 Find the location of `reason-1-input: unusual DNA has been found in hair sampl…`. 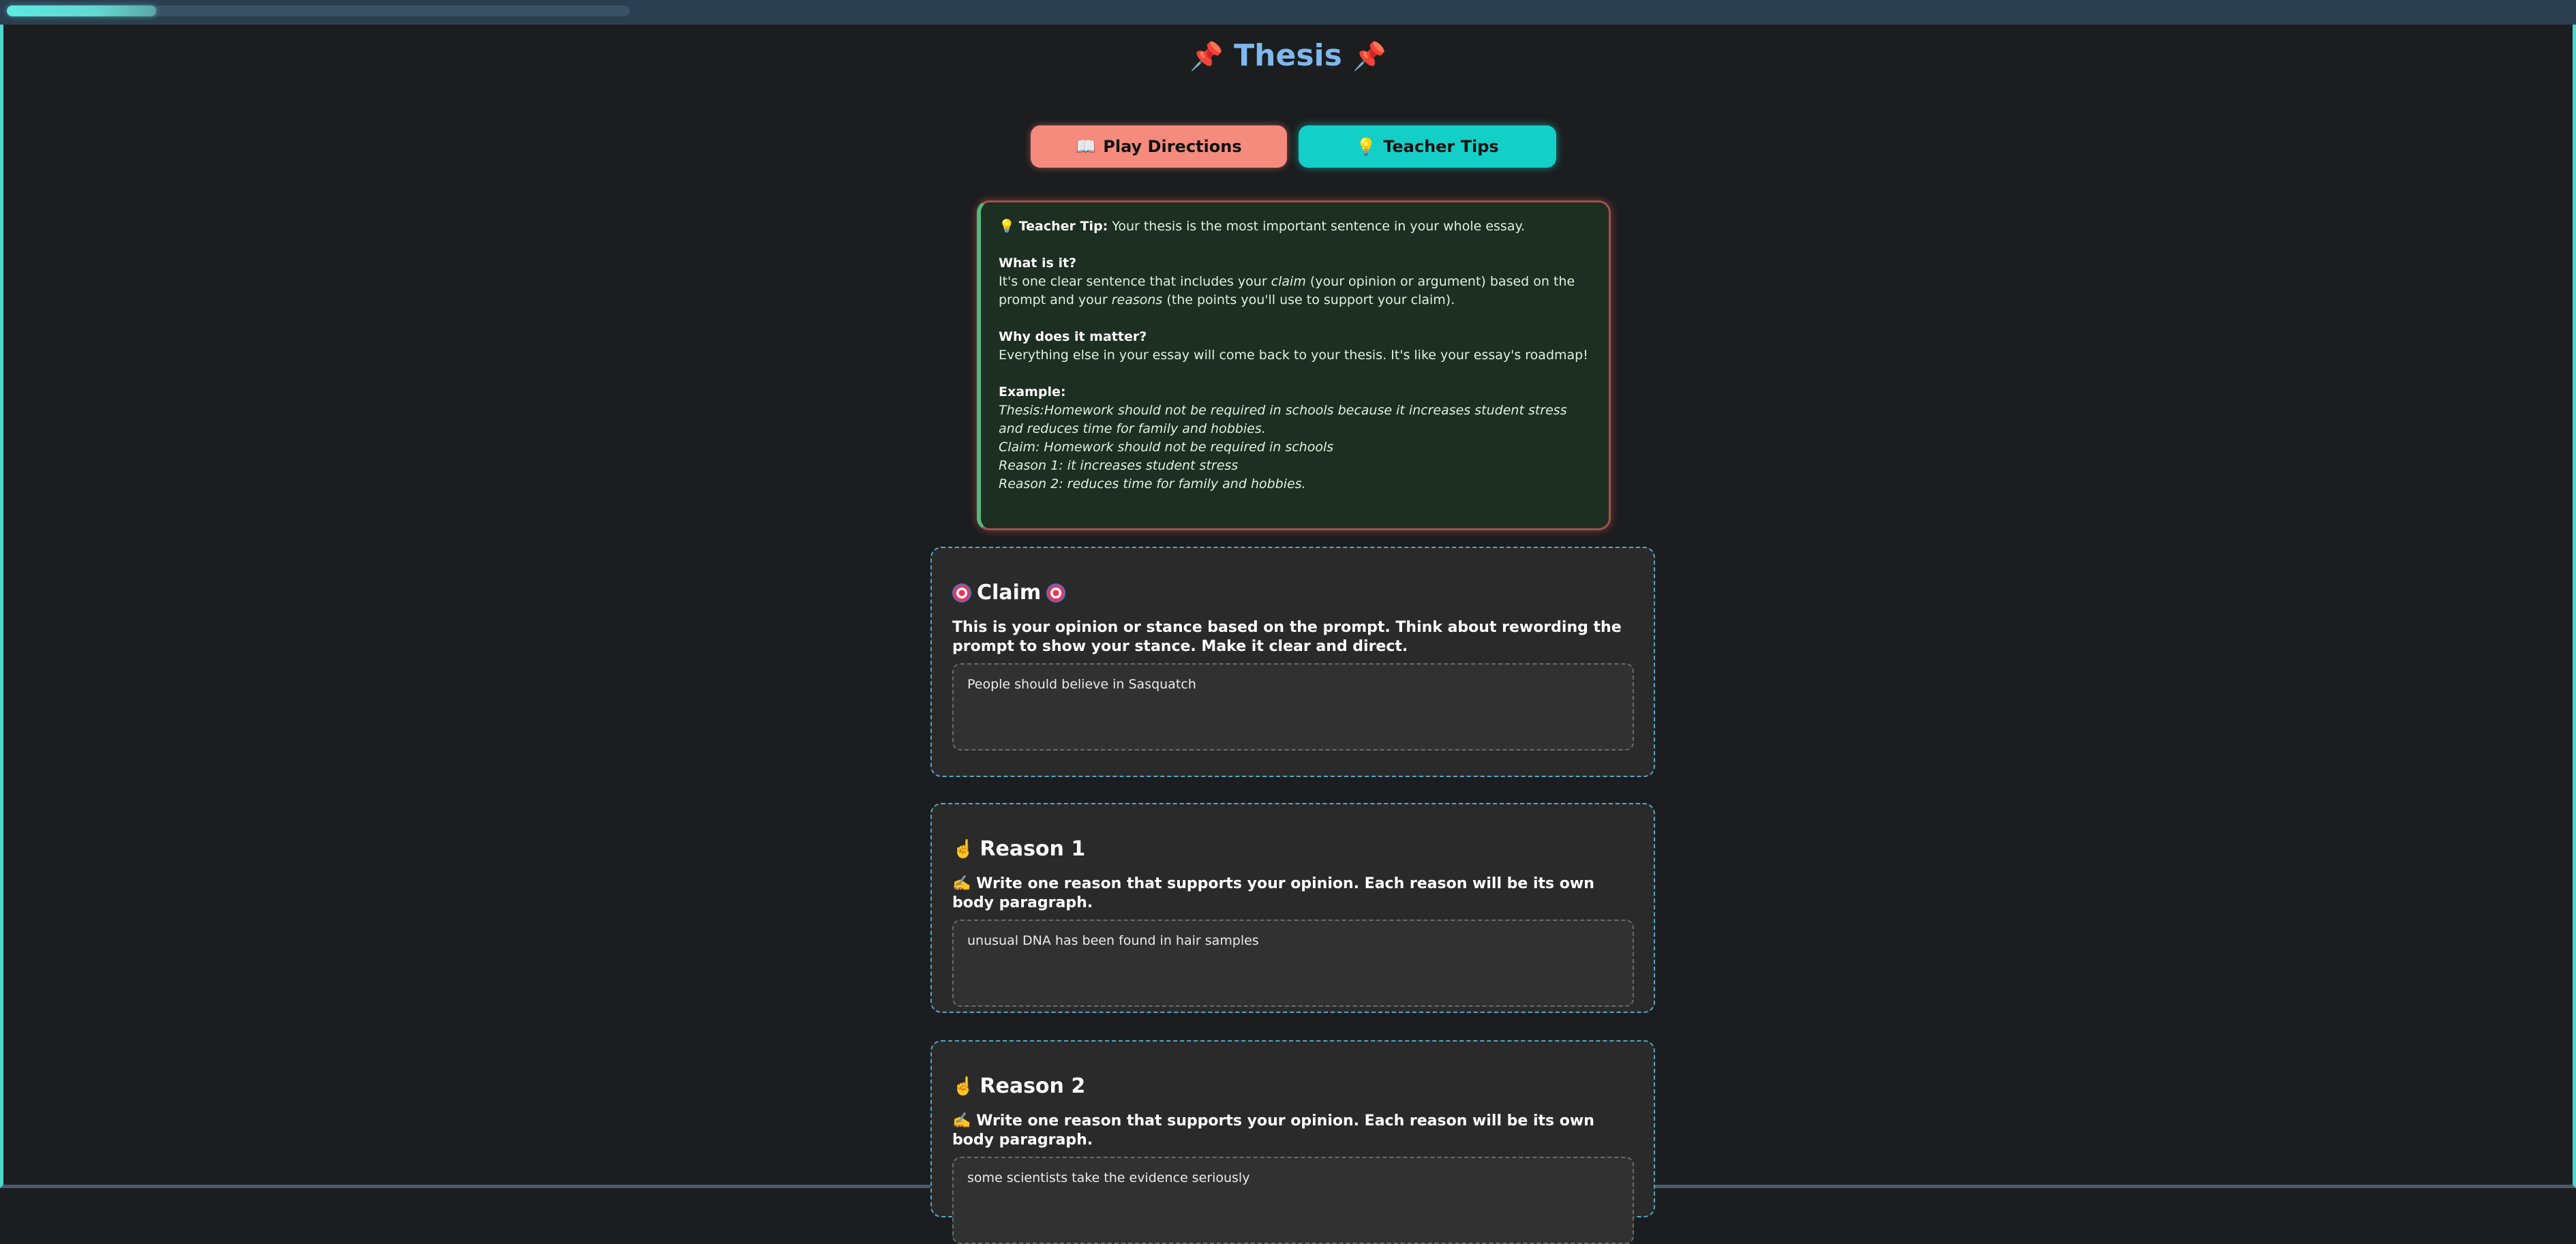

reason-1-input: unusual DNA has been found in hair sampl… is located at coordinates (1293, 964).